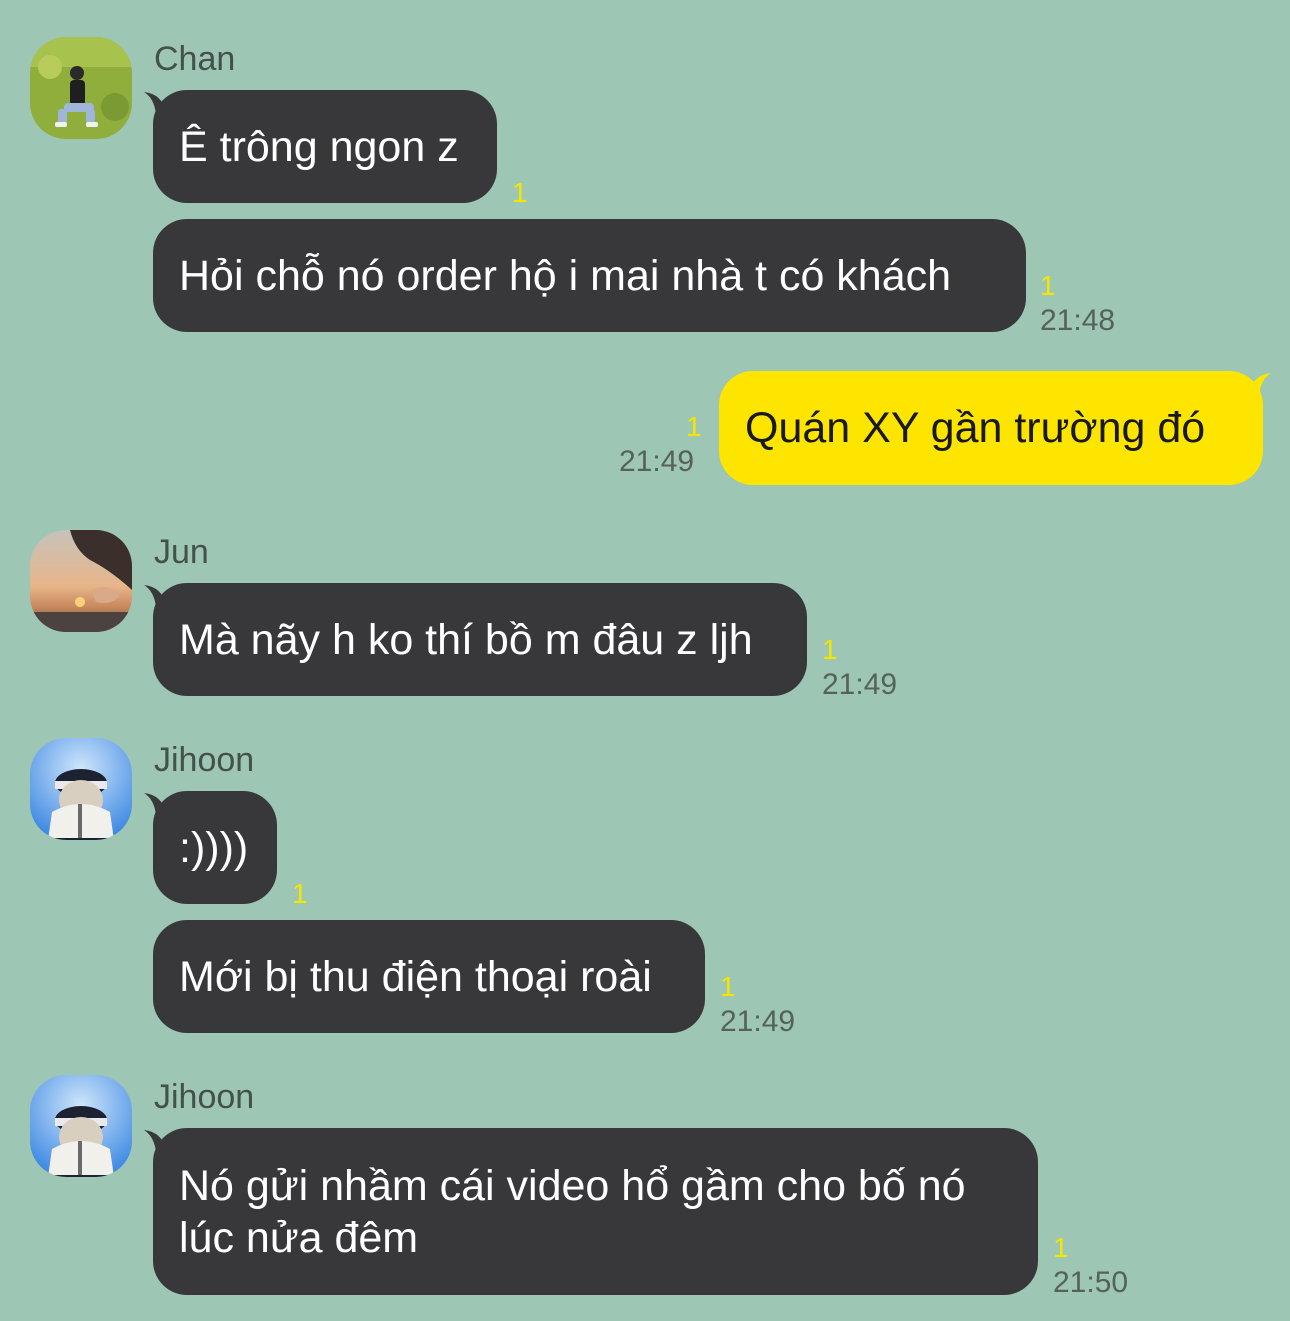 This screenshot has width=1290, height=1321. I want to click on bubble-tail, so click(1260, 384).